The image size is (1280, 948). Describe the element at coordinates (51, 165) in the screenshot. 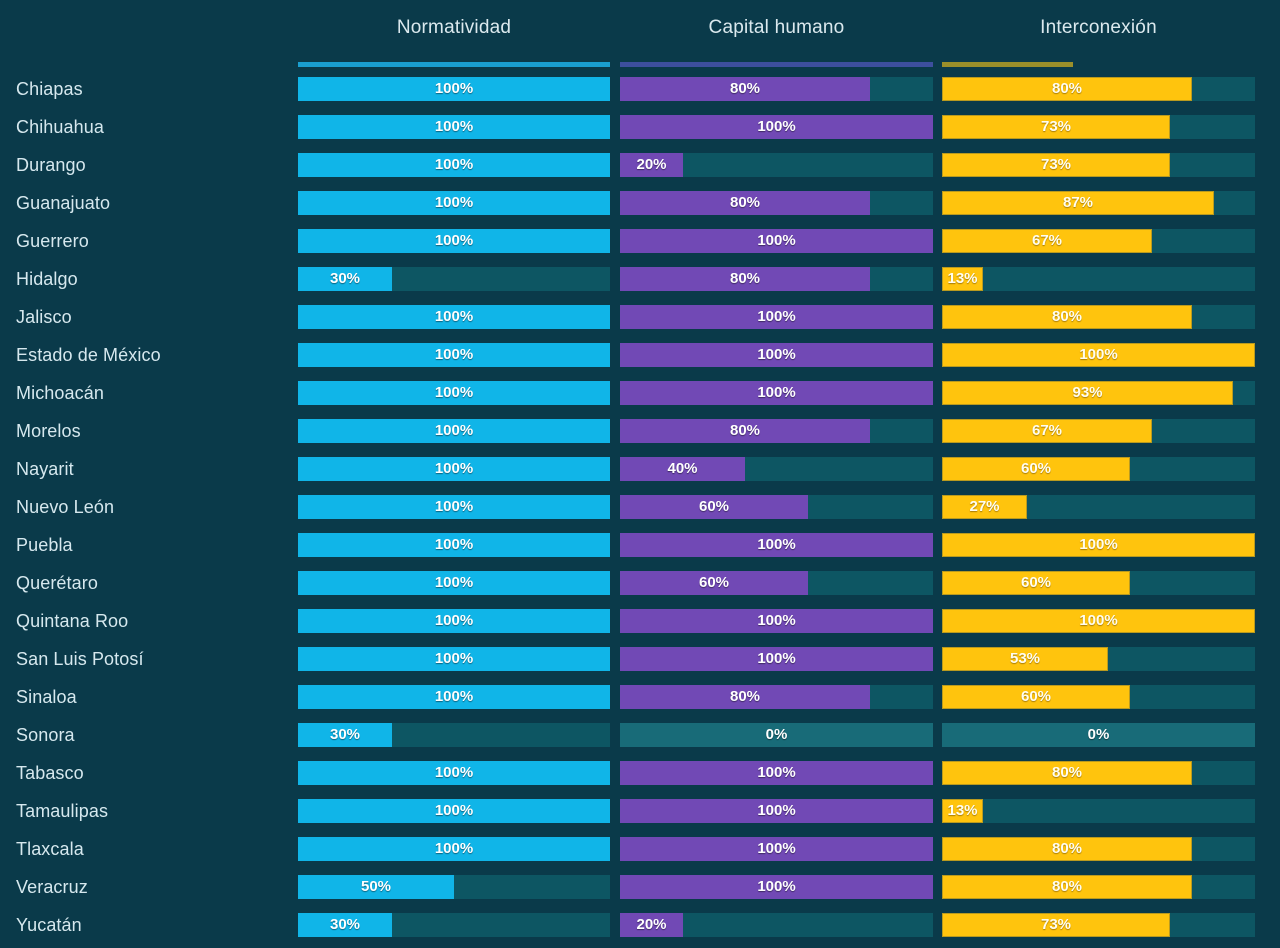

I see `row-label-state: Durango` at that location.